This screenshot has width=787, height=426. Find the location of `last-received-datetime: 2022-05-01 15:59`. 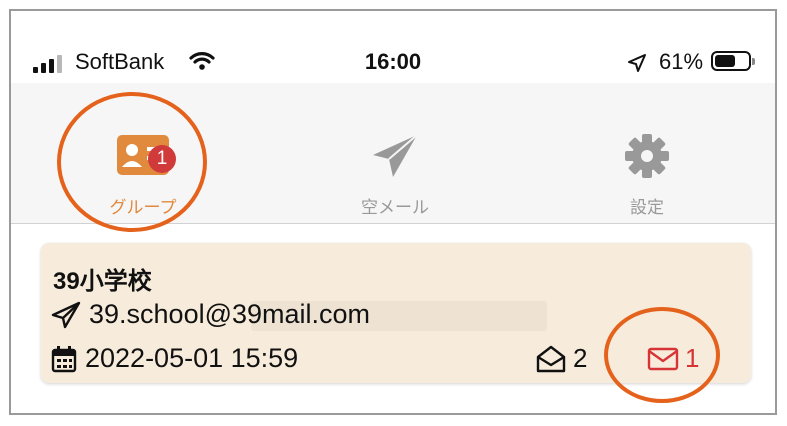

last-received-datetime: 2022-05-01 15:59 is located at coordinates (192, 358).